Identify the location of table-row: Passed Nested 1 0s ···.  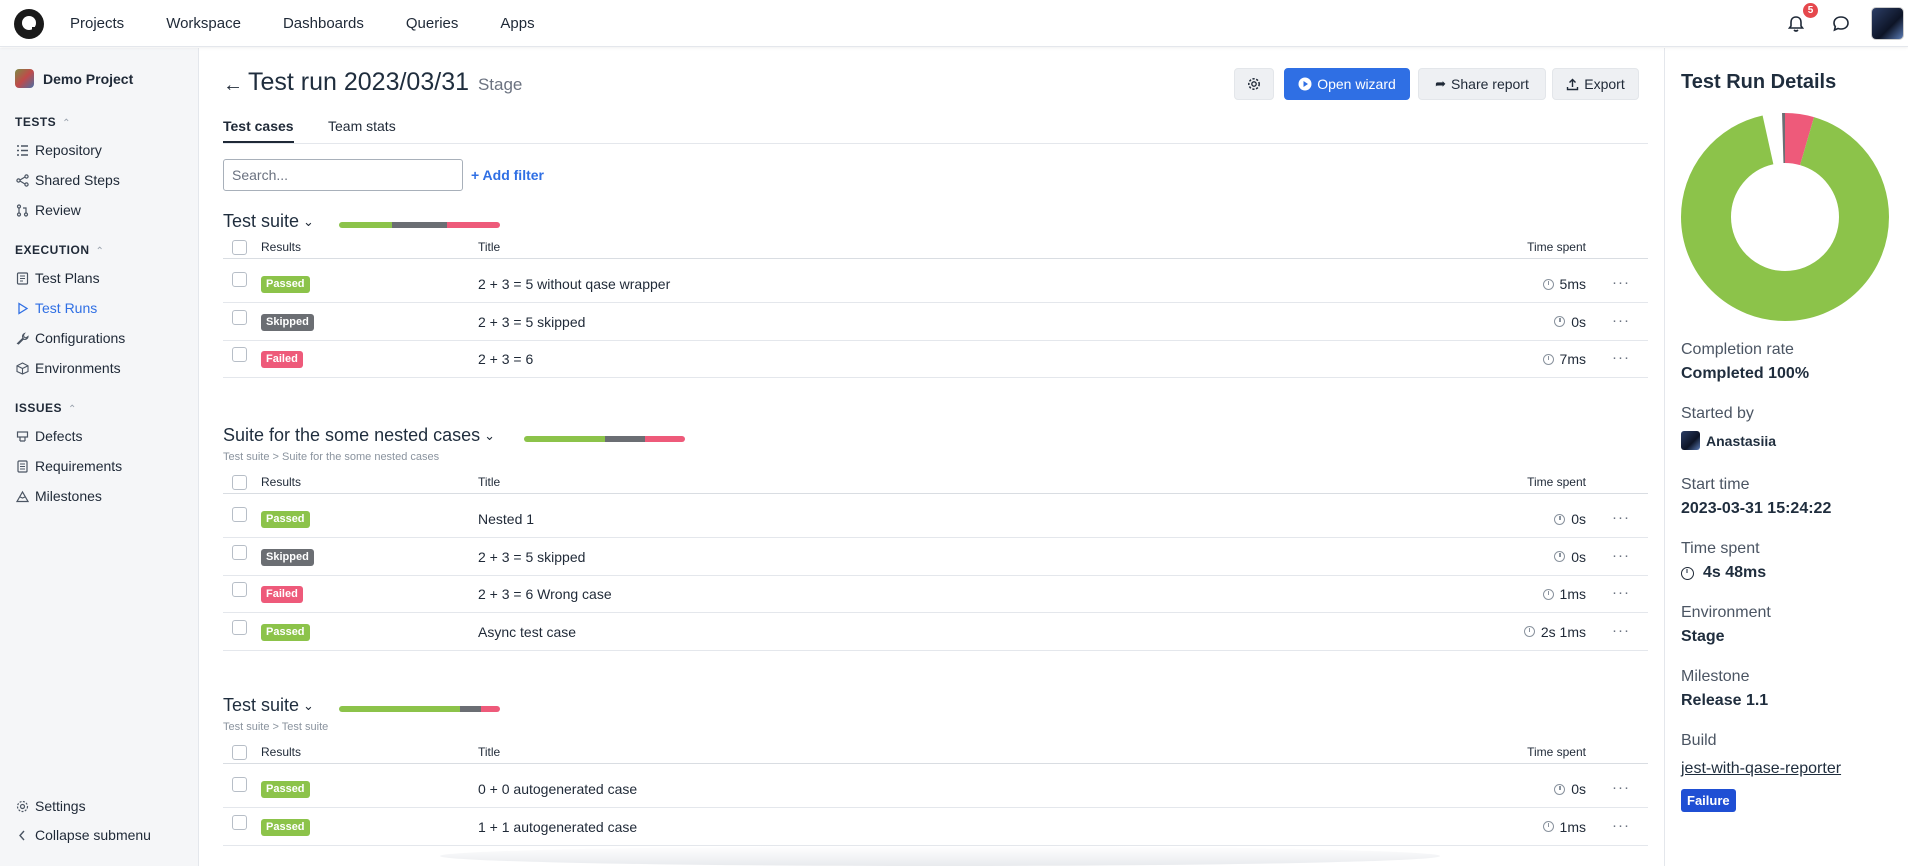
(935, 519).